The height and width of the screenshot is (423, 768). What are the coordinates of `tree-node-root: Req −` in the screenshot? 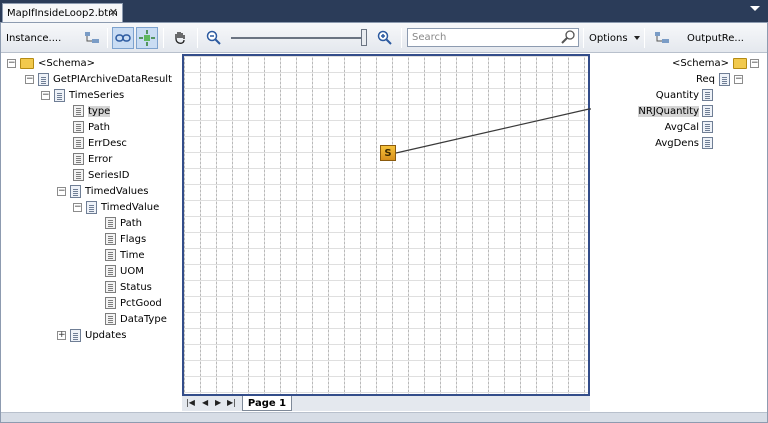 It's located at (719, 79).